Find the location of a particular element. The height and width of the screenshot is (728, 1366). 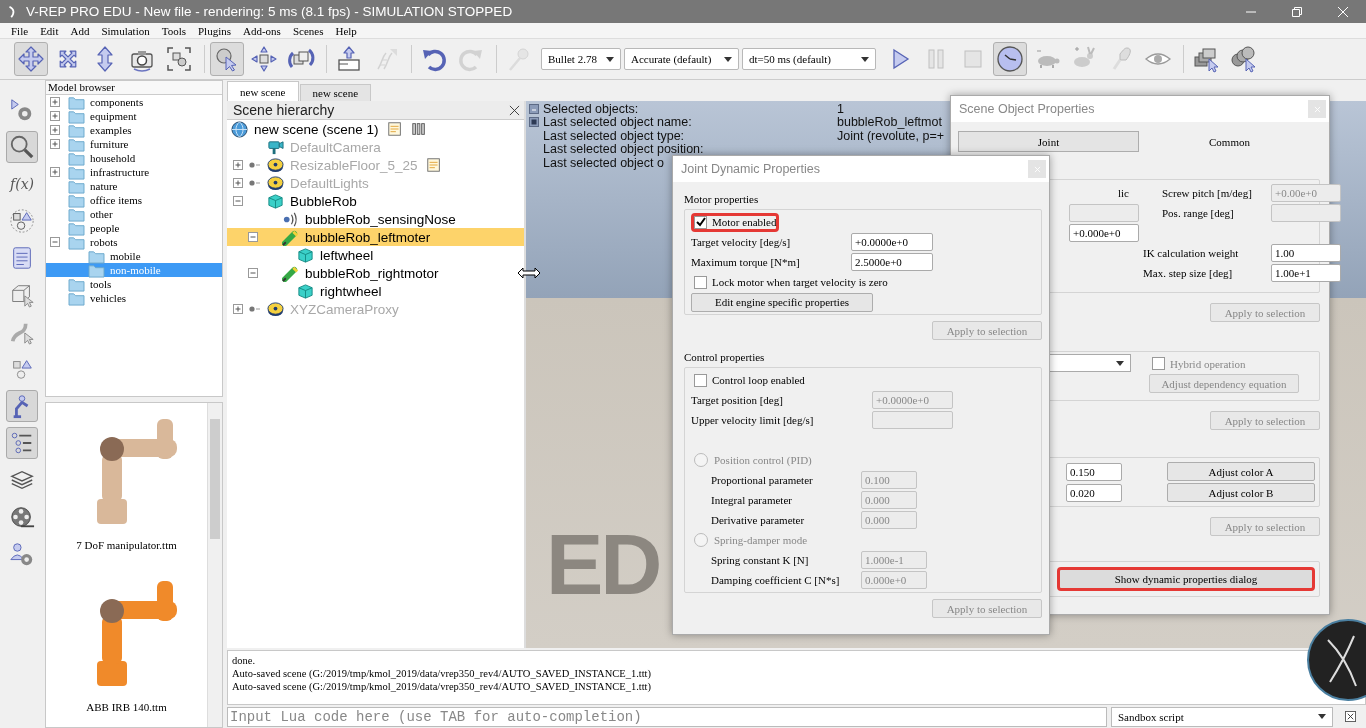

folder-item: robots is located at coordinates (134, 242).